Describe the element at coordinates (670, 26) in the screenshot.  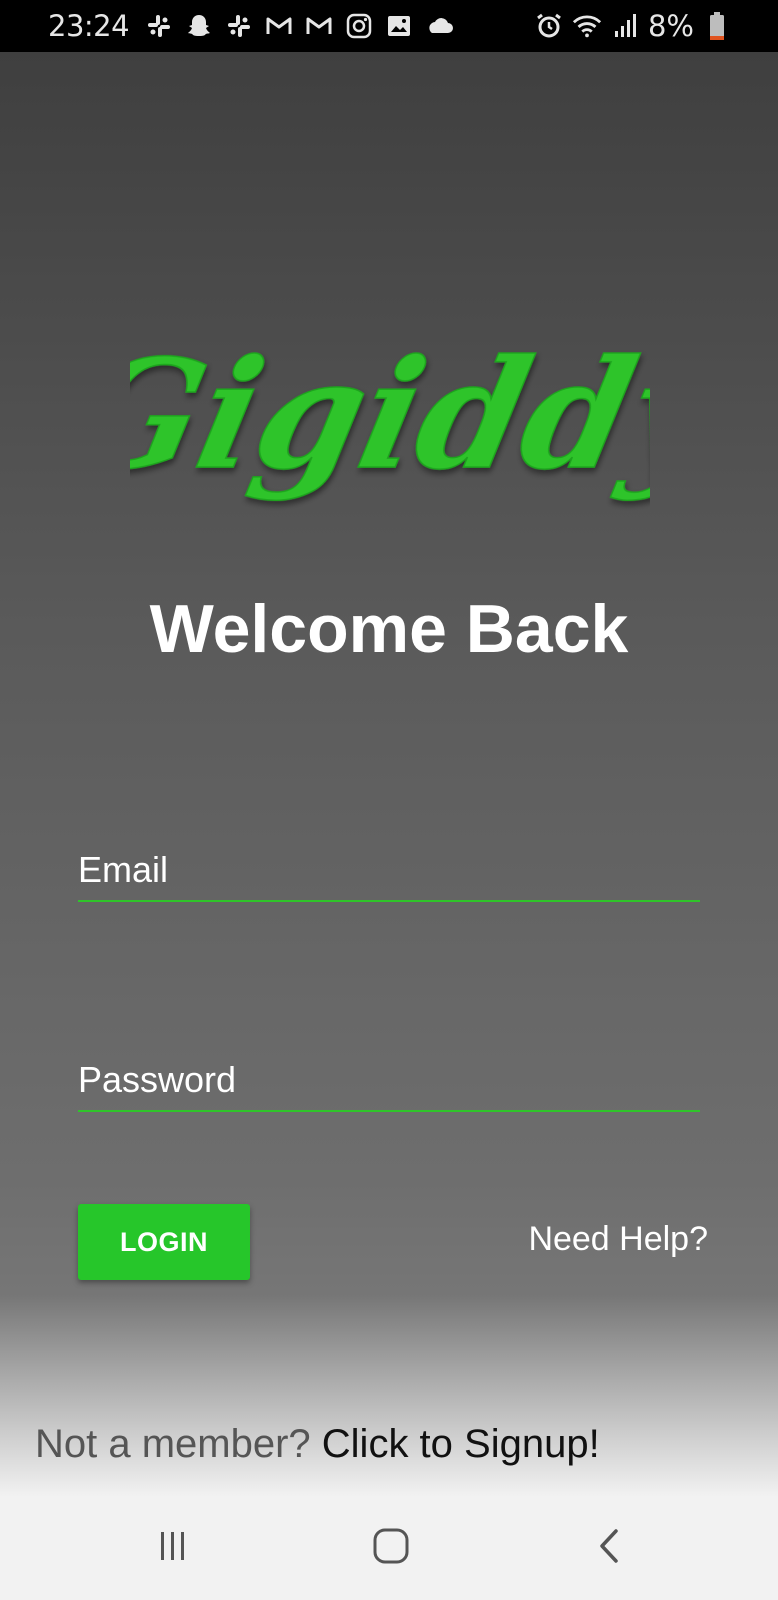
I see `battery-percent: 8%` at that location.